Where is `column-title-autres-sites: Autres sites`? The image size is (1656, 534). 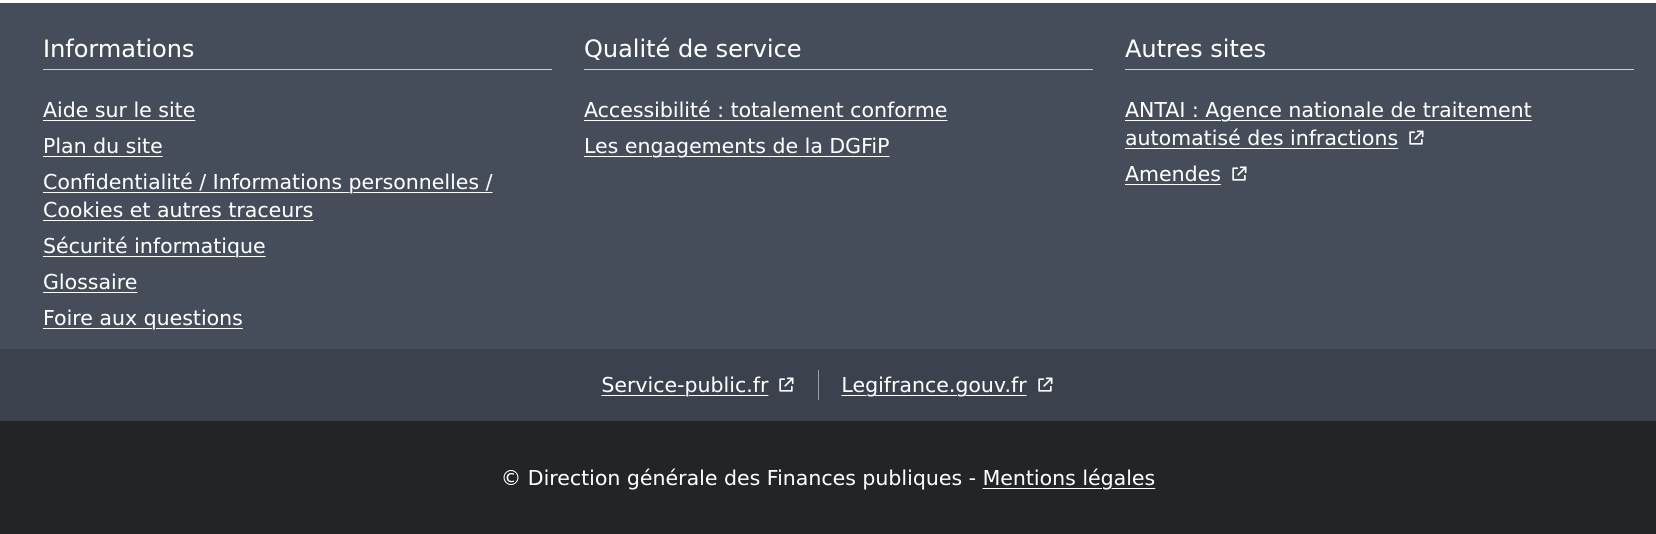
column-title-autres-sites: Autres sites is located at coordinates (1379, 50).